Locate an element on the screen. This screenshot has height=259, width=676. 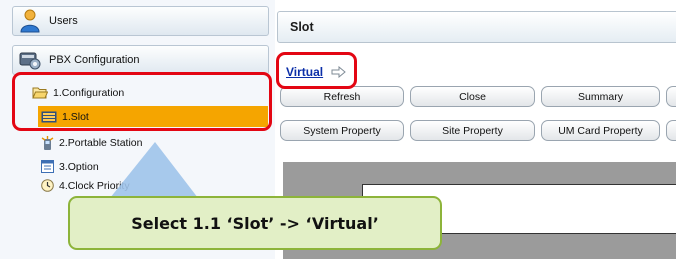
instruction-callout: Select 1.1 ‘Slot’ -> ‘Virtual’ is located at coordinates (255, 223).